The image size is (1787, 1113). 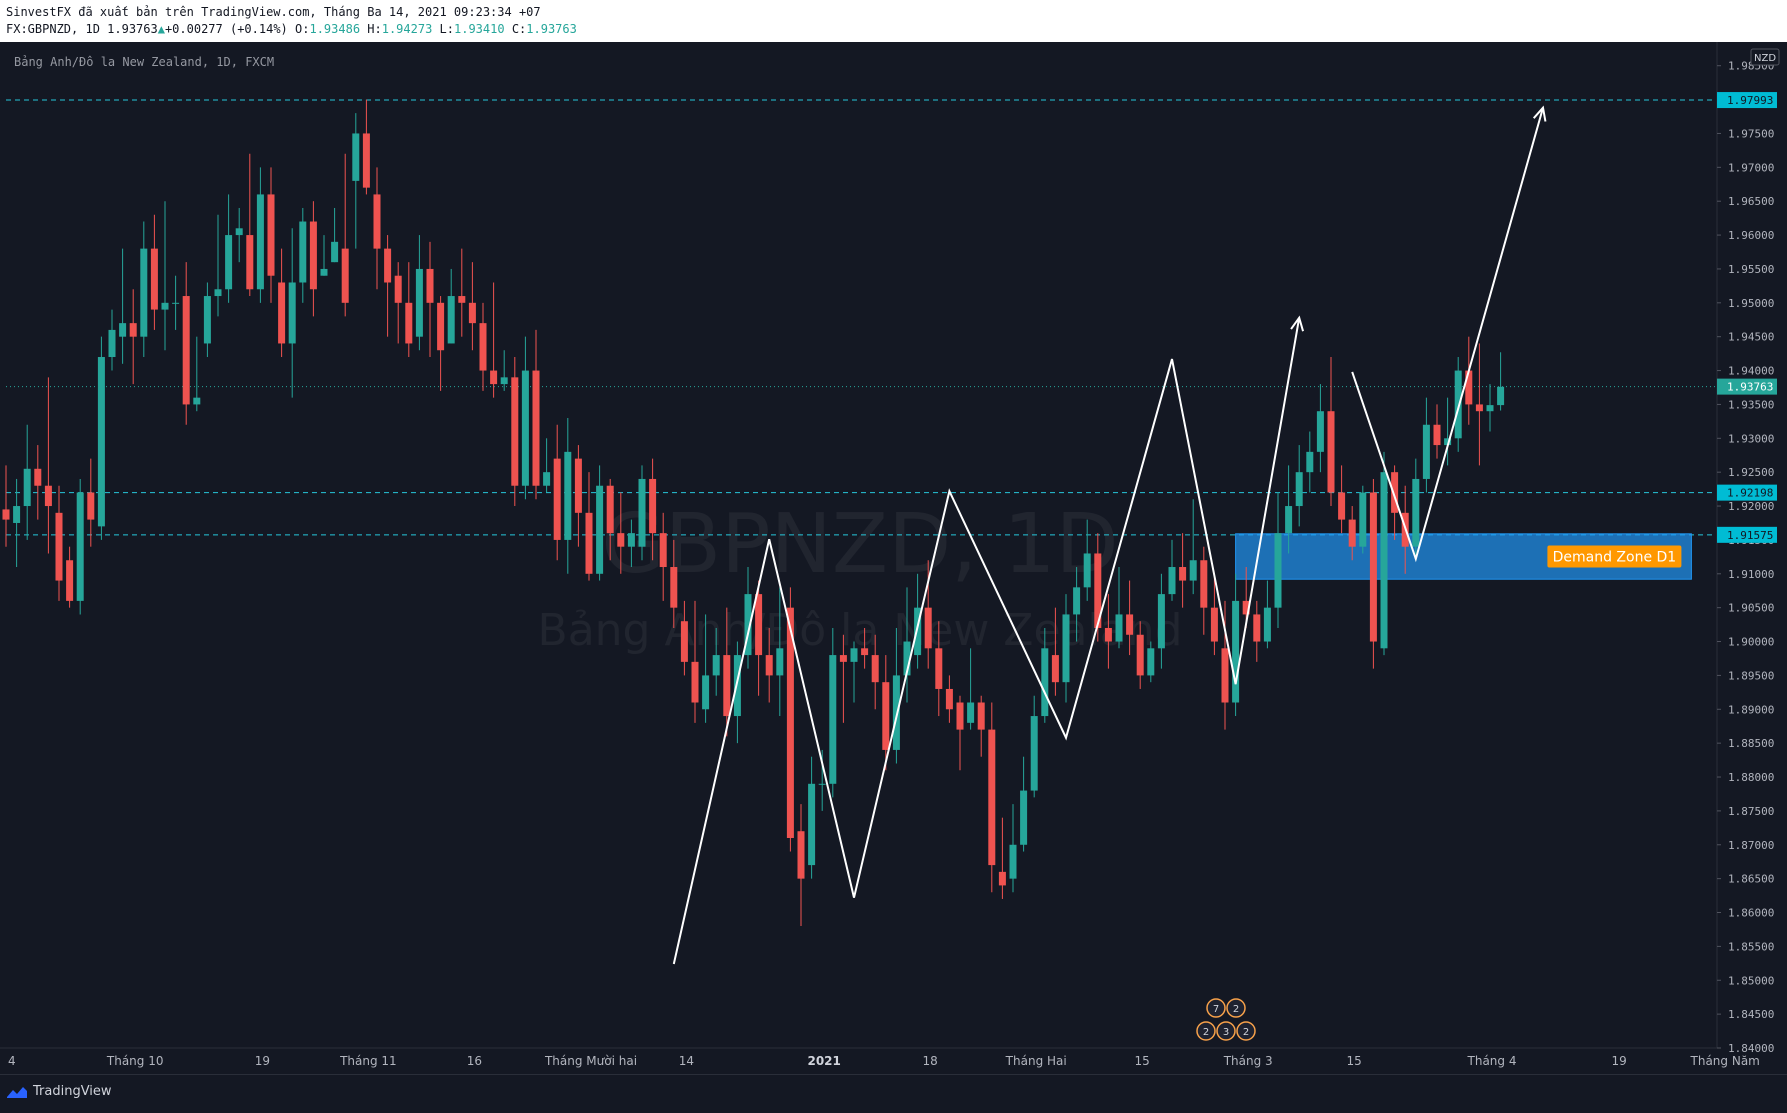 I want to click on time-tick-label: Tháng Hai, so click(x=1036, y=1061).